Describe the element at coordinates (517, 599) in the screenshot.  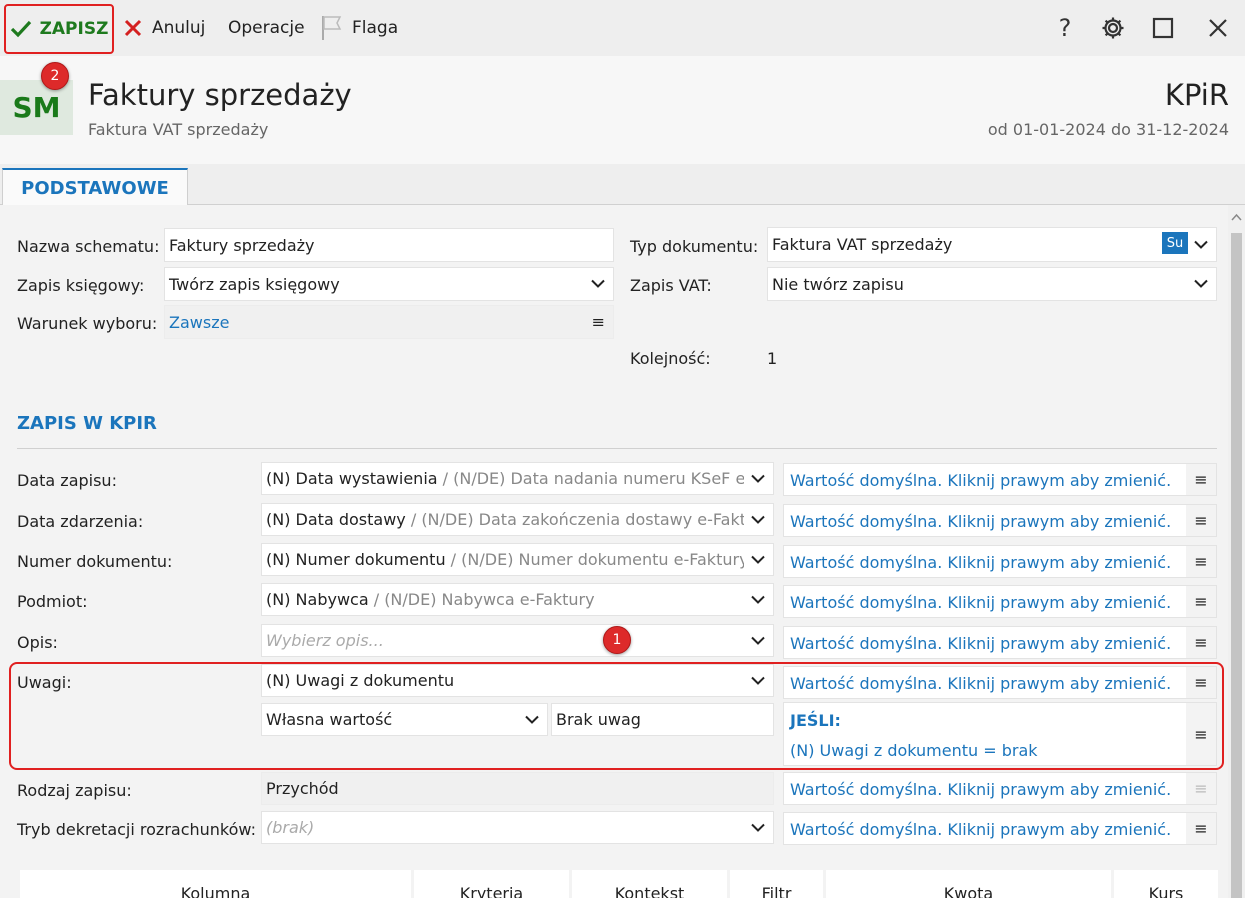
I see `podmiot-select: (N) Nabywca / (N/DE) Nabywca e-Faktury` at that location.